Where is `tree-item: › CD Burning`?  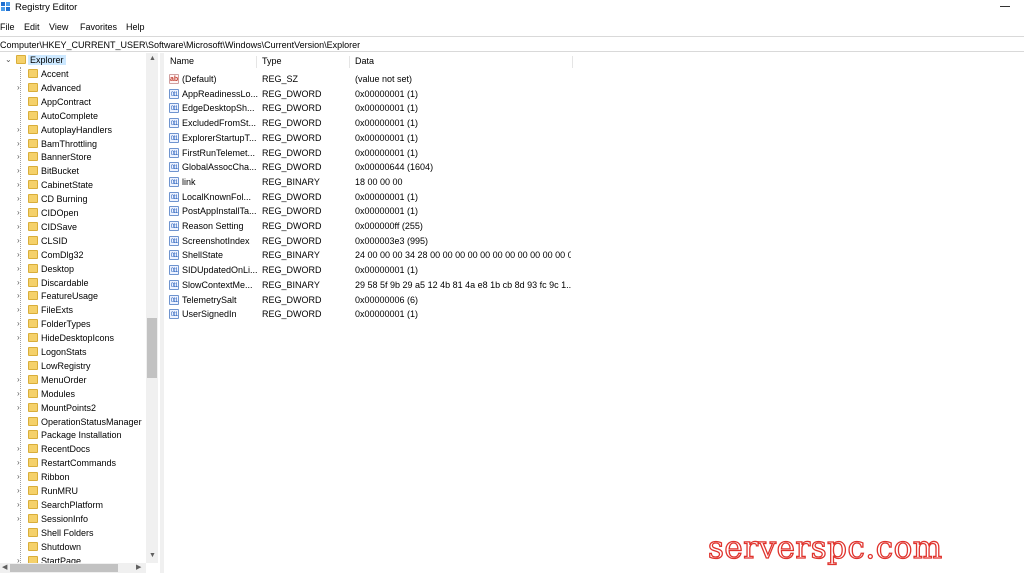 tree-item: › CD Burning is located at coordinates (73, 199).